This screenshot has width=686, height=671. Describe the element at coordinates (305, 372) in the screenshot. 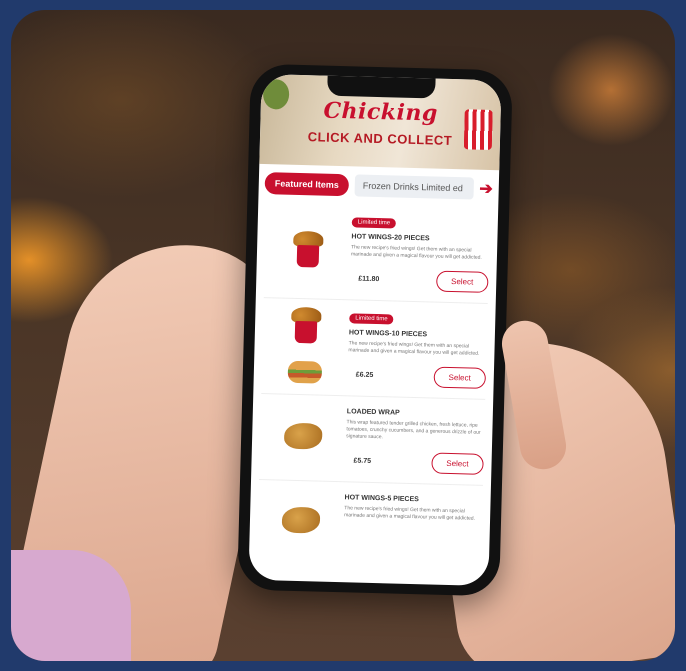

I see `burger-image` at that location.